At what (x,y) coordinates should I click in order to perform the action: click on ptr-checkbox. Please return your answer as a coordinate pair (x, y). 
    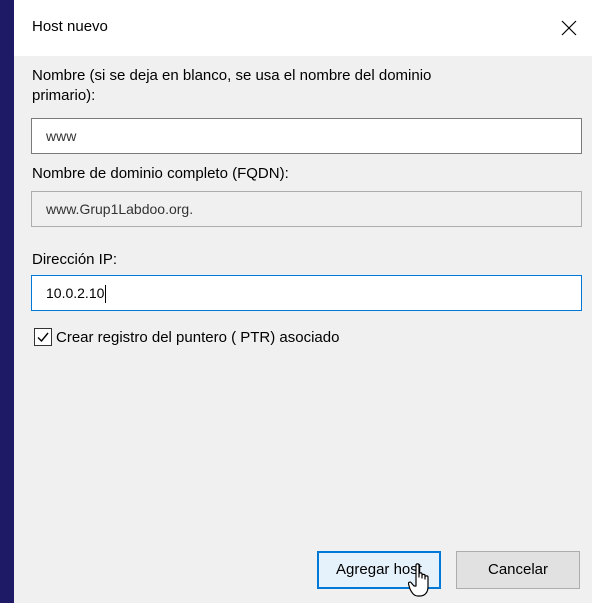
    Looking at the image, I should click on (43, 337).